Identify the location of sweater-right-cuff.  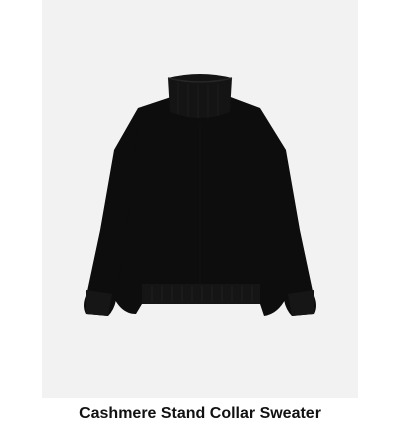
(301, 303).